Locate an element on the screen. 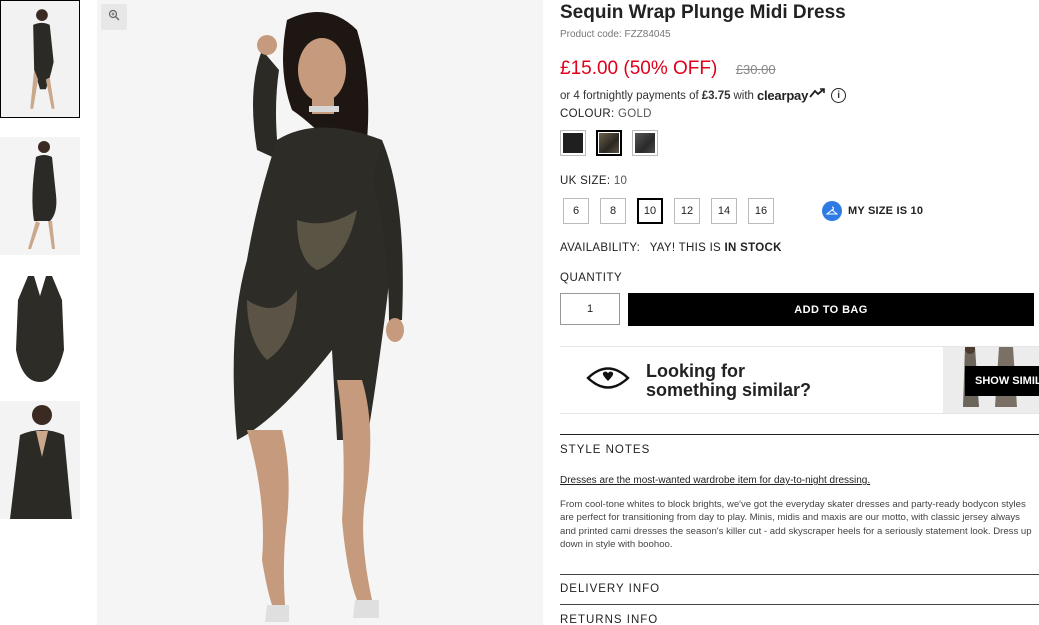 This screenshot has width=1039, height=625. swatch-silver is located at coordinates (645, 143).